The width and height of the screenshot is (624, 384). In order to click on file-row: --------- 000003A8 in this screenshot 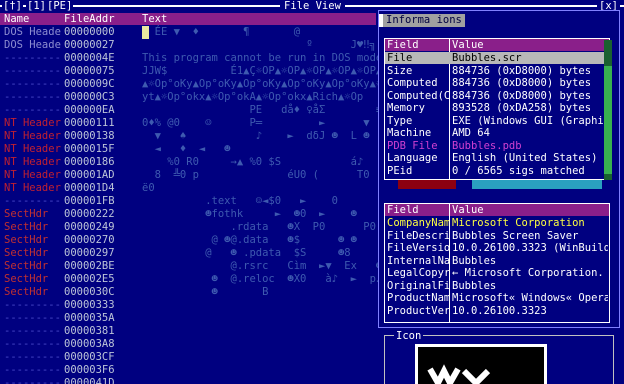, I will do `click(188, 344)`.